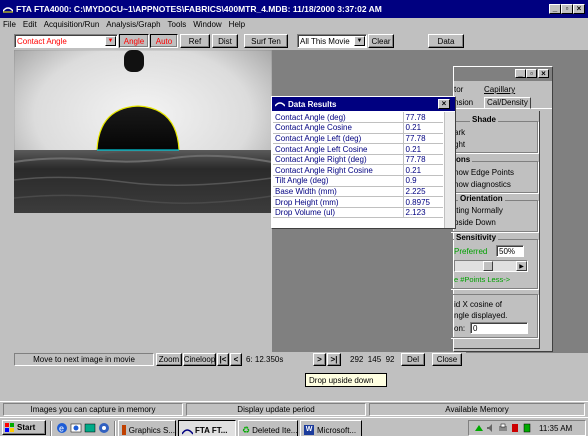 The height and width of the screenshot is (436, 588). What do you see at coordinates (465, 90) in the screenshot?
I see `tab-detector: tor` at bounding box center [465, 90].